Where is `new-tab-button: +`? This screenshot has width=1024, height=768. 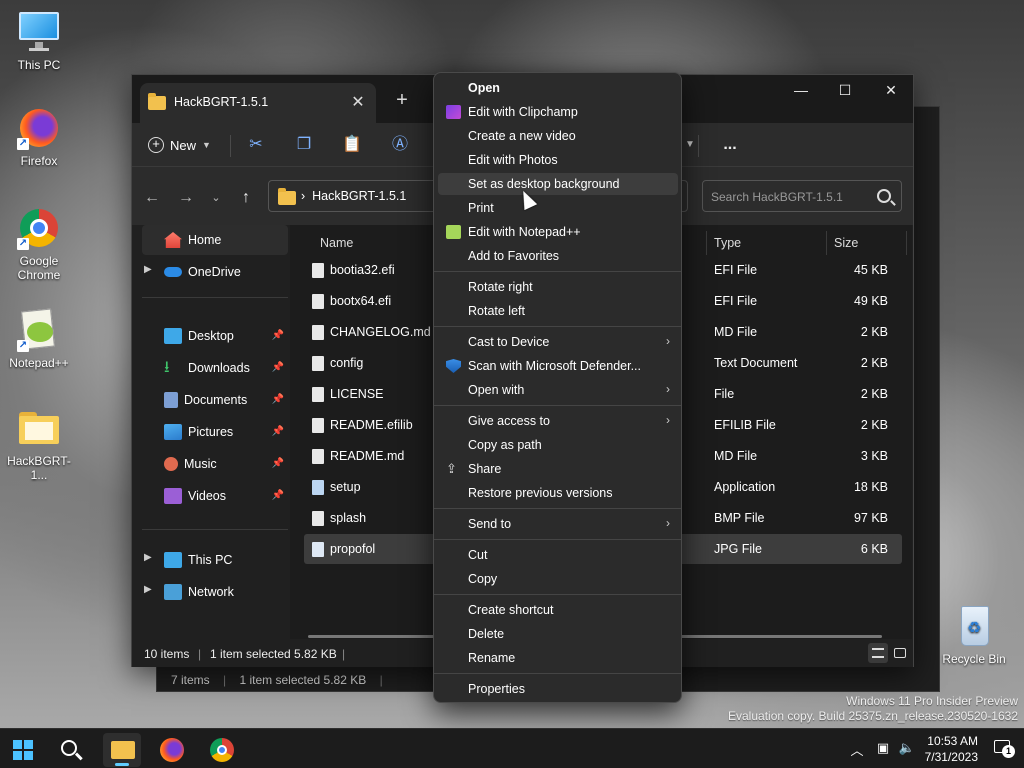
new-tab-button: + is located at coordinates (402, 101).